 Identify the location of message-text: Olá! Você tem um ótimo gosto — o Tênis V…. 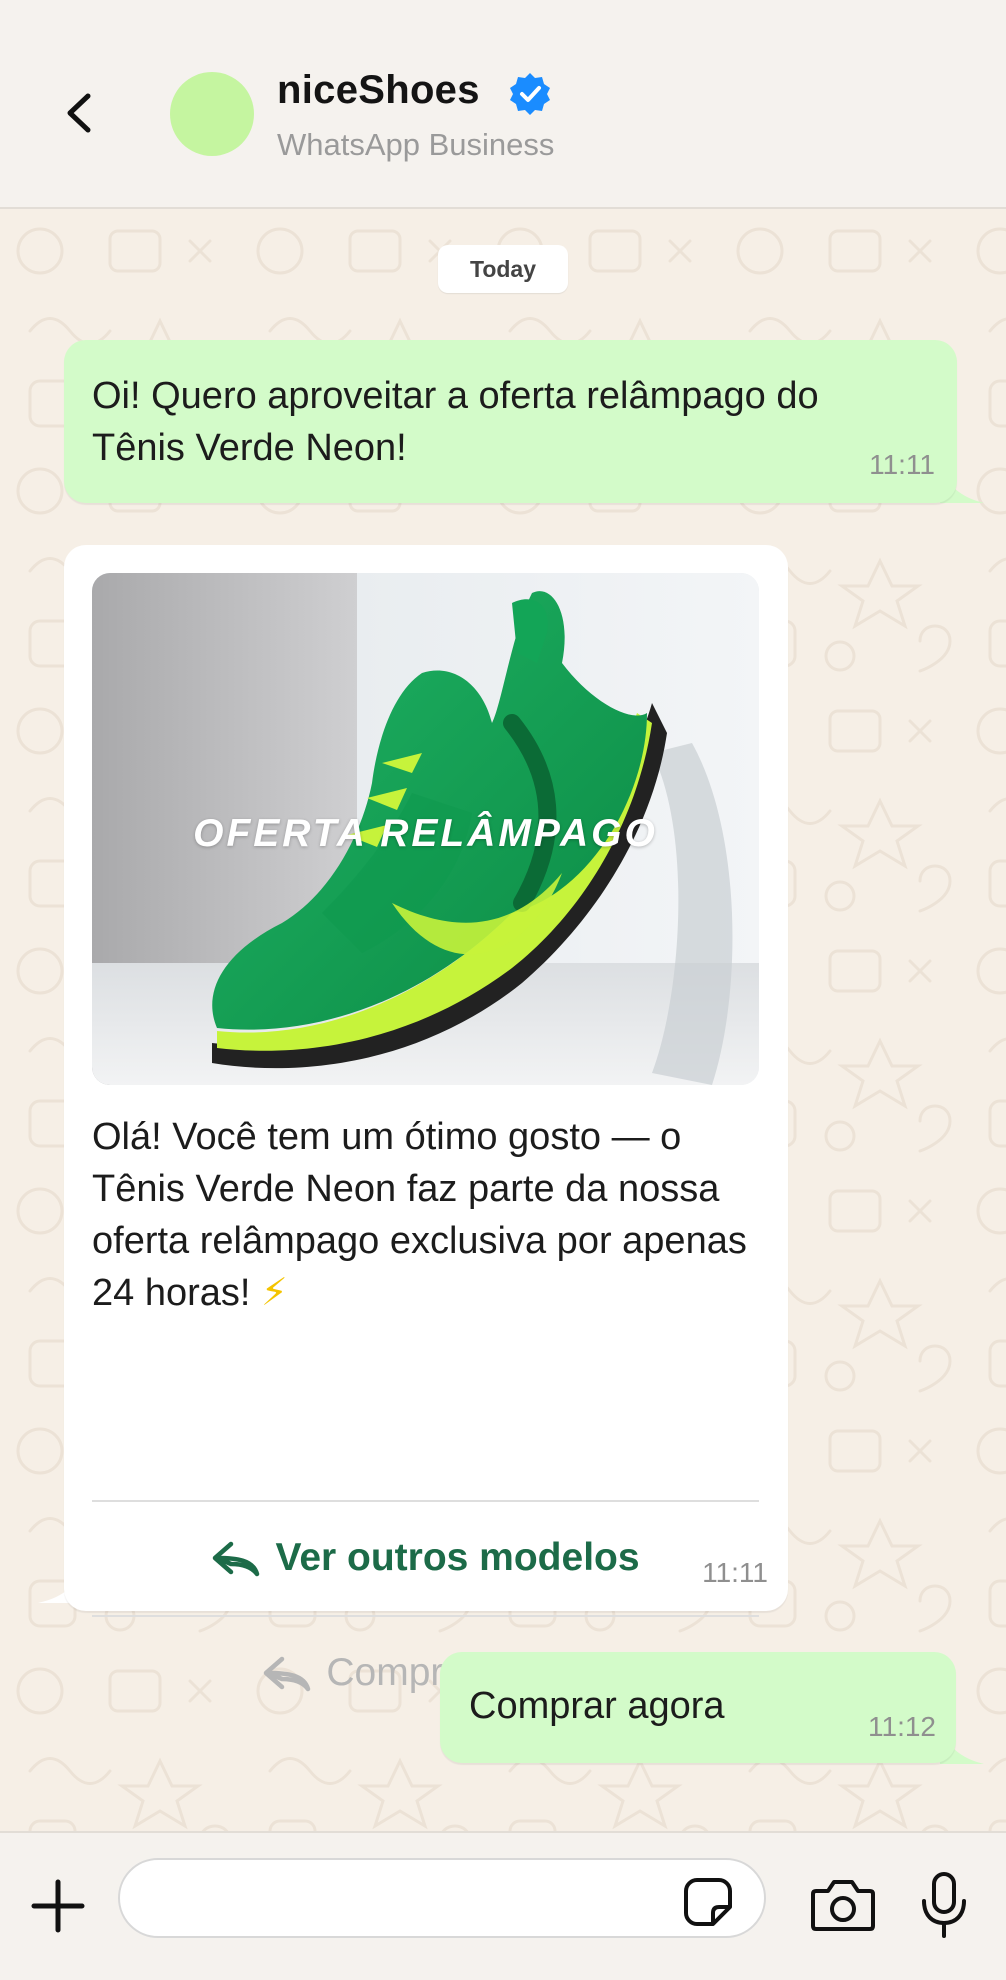
(427, 1215).